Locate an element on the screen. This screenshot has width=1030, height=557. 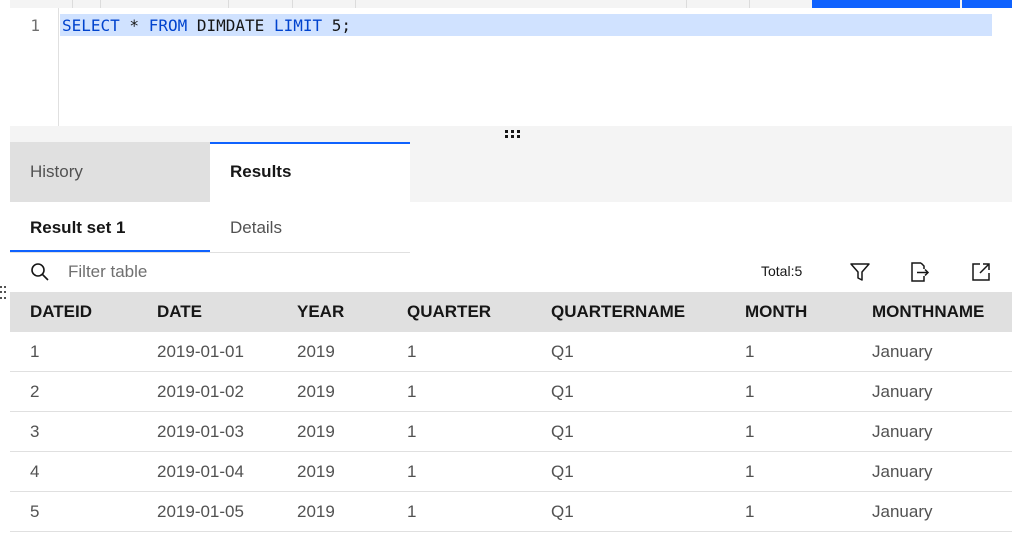
launch-icon is located at coordinates (981, 272).